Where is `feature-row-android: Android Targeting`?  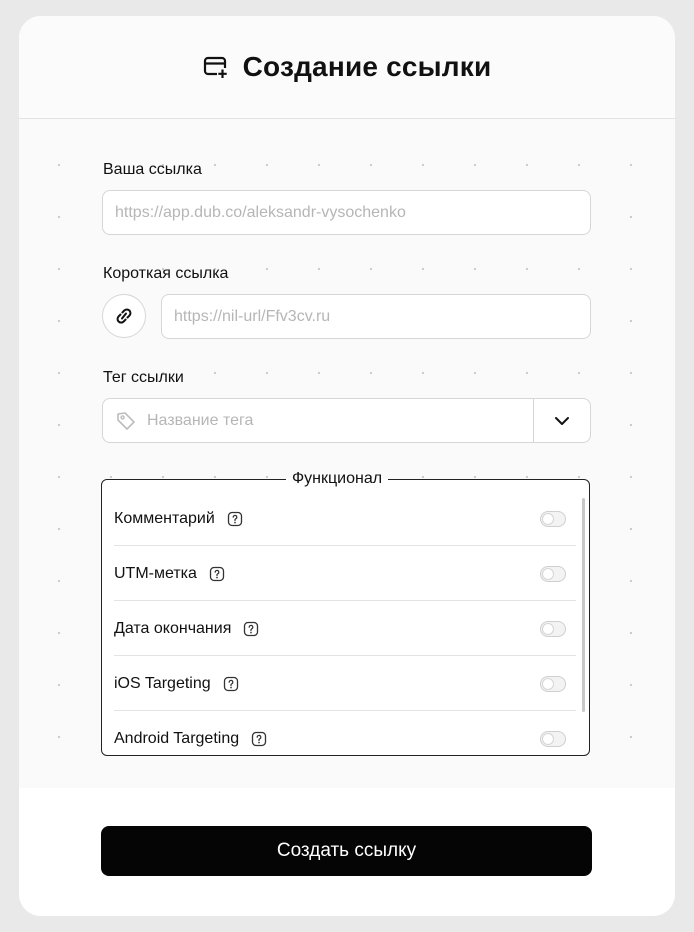
feature-row-android: Android Targeting is located at coordinates (345, 739).